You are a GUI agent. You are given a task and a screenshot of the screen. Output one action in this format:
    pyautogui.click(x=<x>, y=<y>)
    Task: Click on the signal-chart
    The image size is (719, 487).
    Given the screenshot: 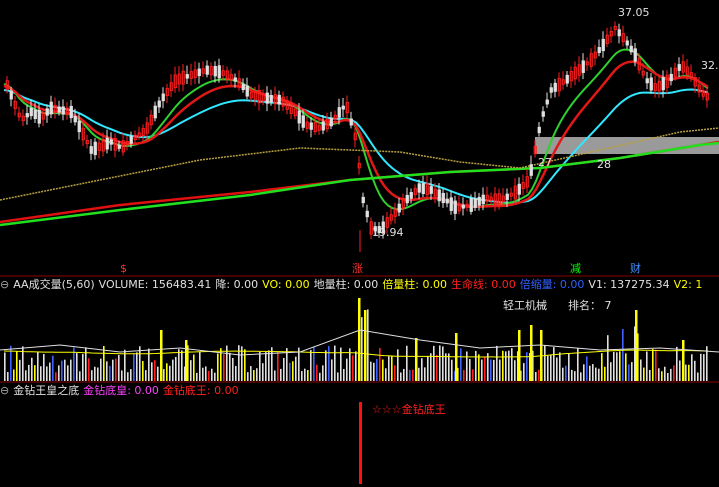 What is the action you would take?
    pyautogui.click(x=360, y=443)
    